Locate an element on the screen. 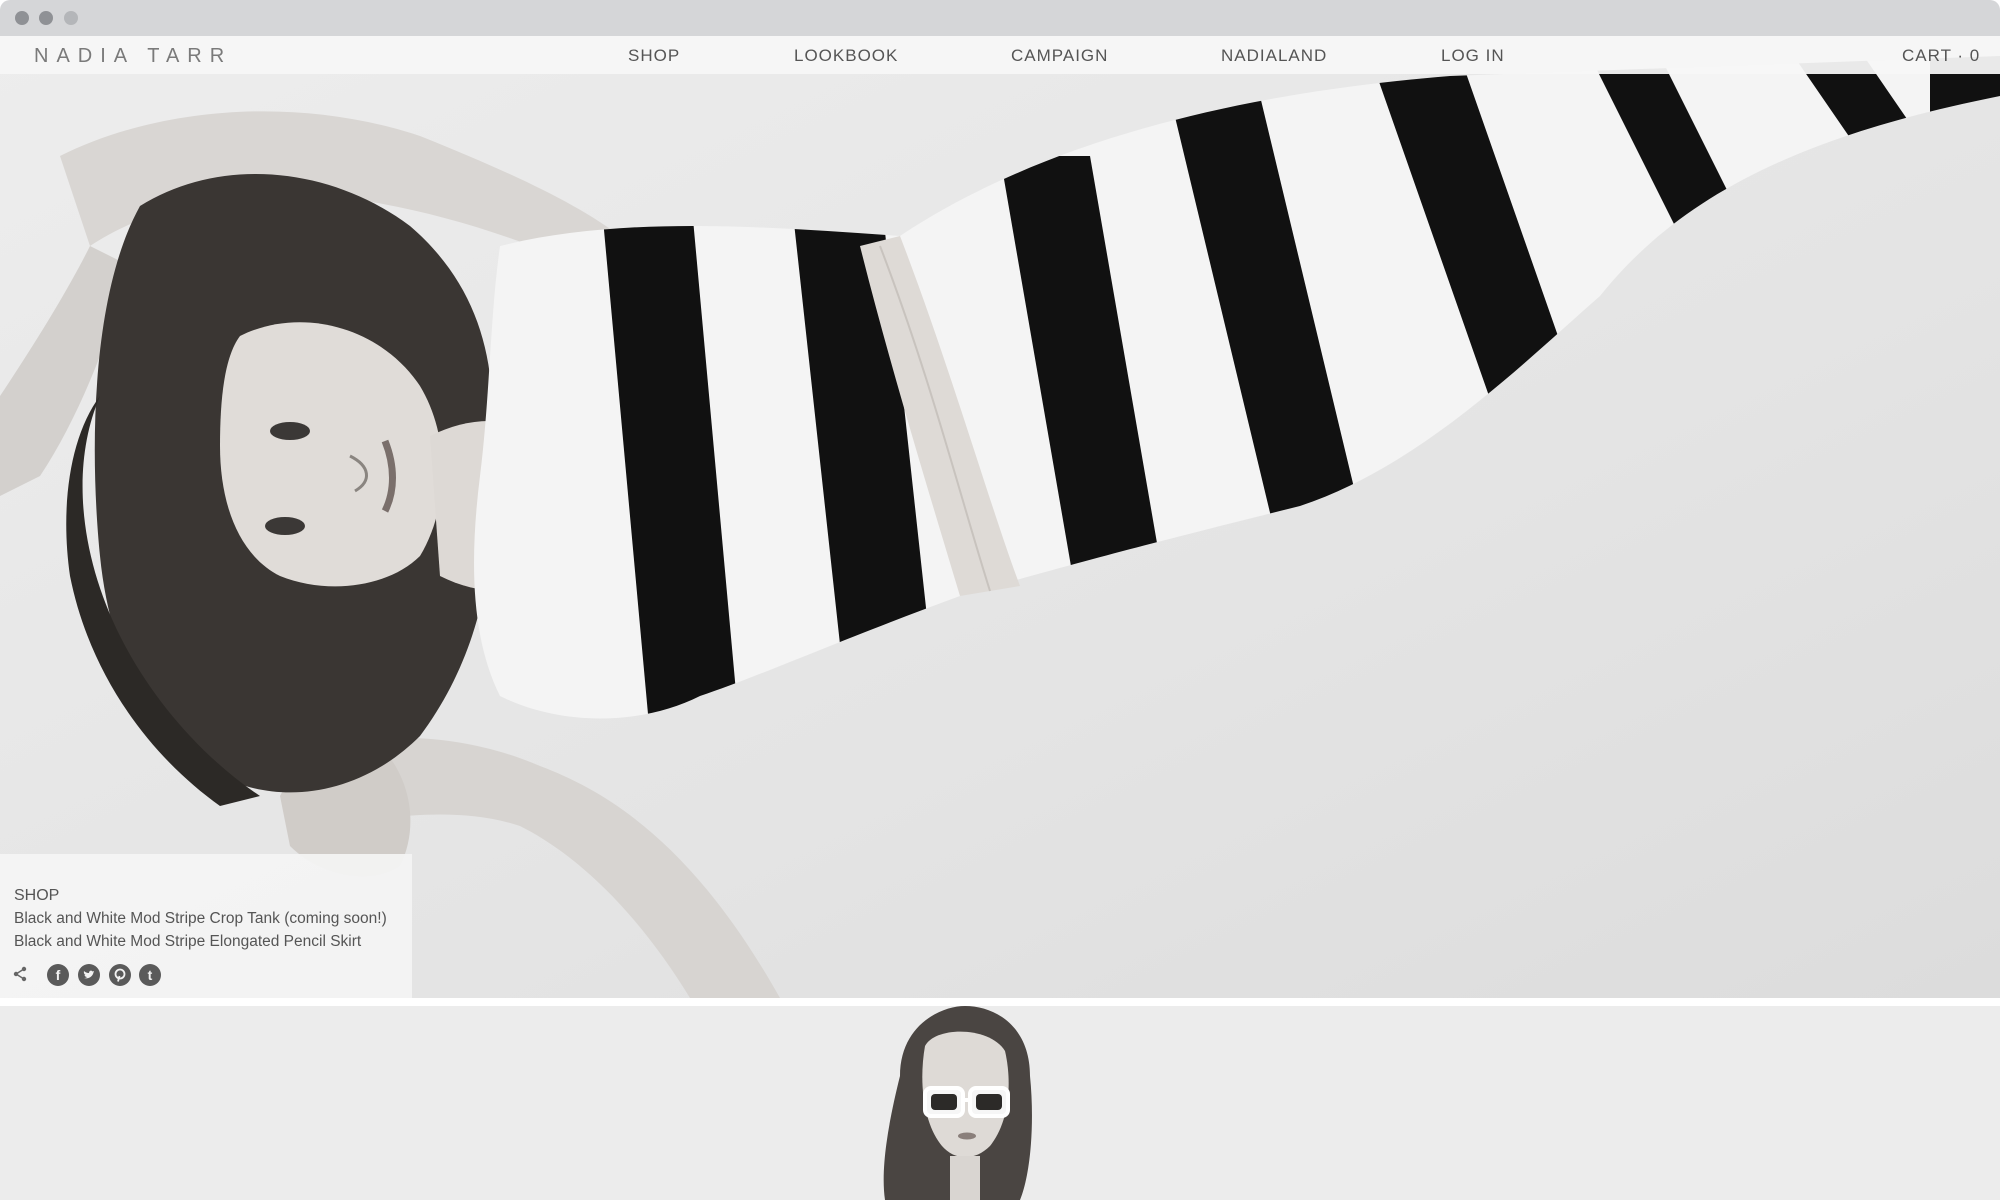 The height and width of the screenshot is (1200, 2000). close-window-button is located at coordinates (22, 18).